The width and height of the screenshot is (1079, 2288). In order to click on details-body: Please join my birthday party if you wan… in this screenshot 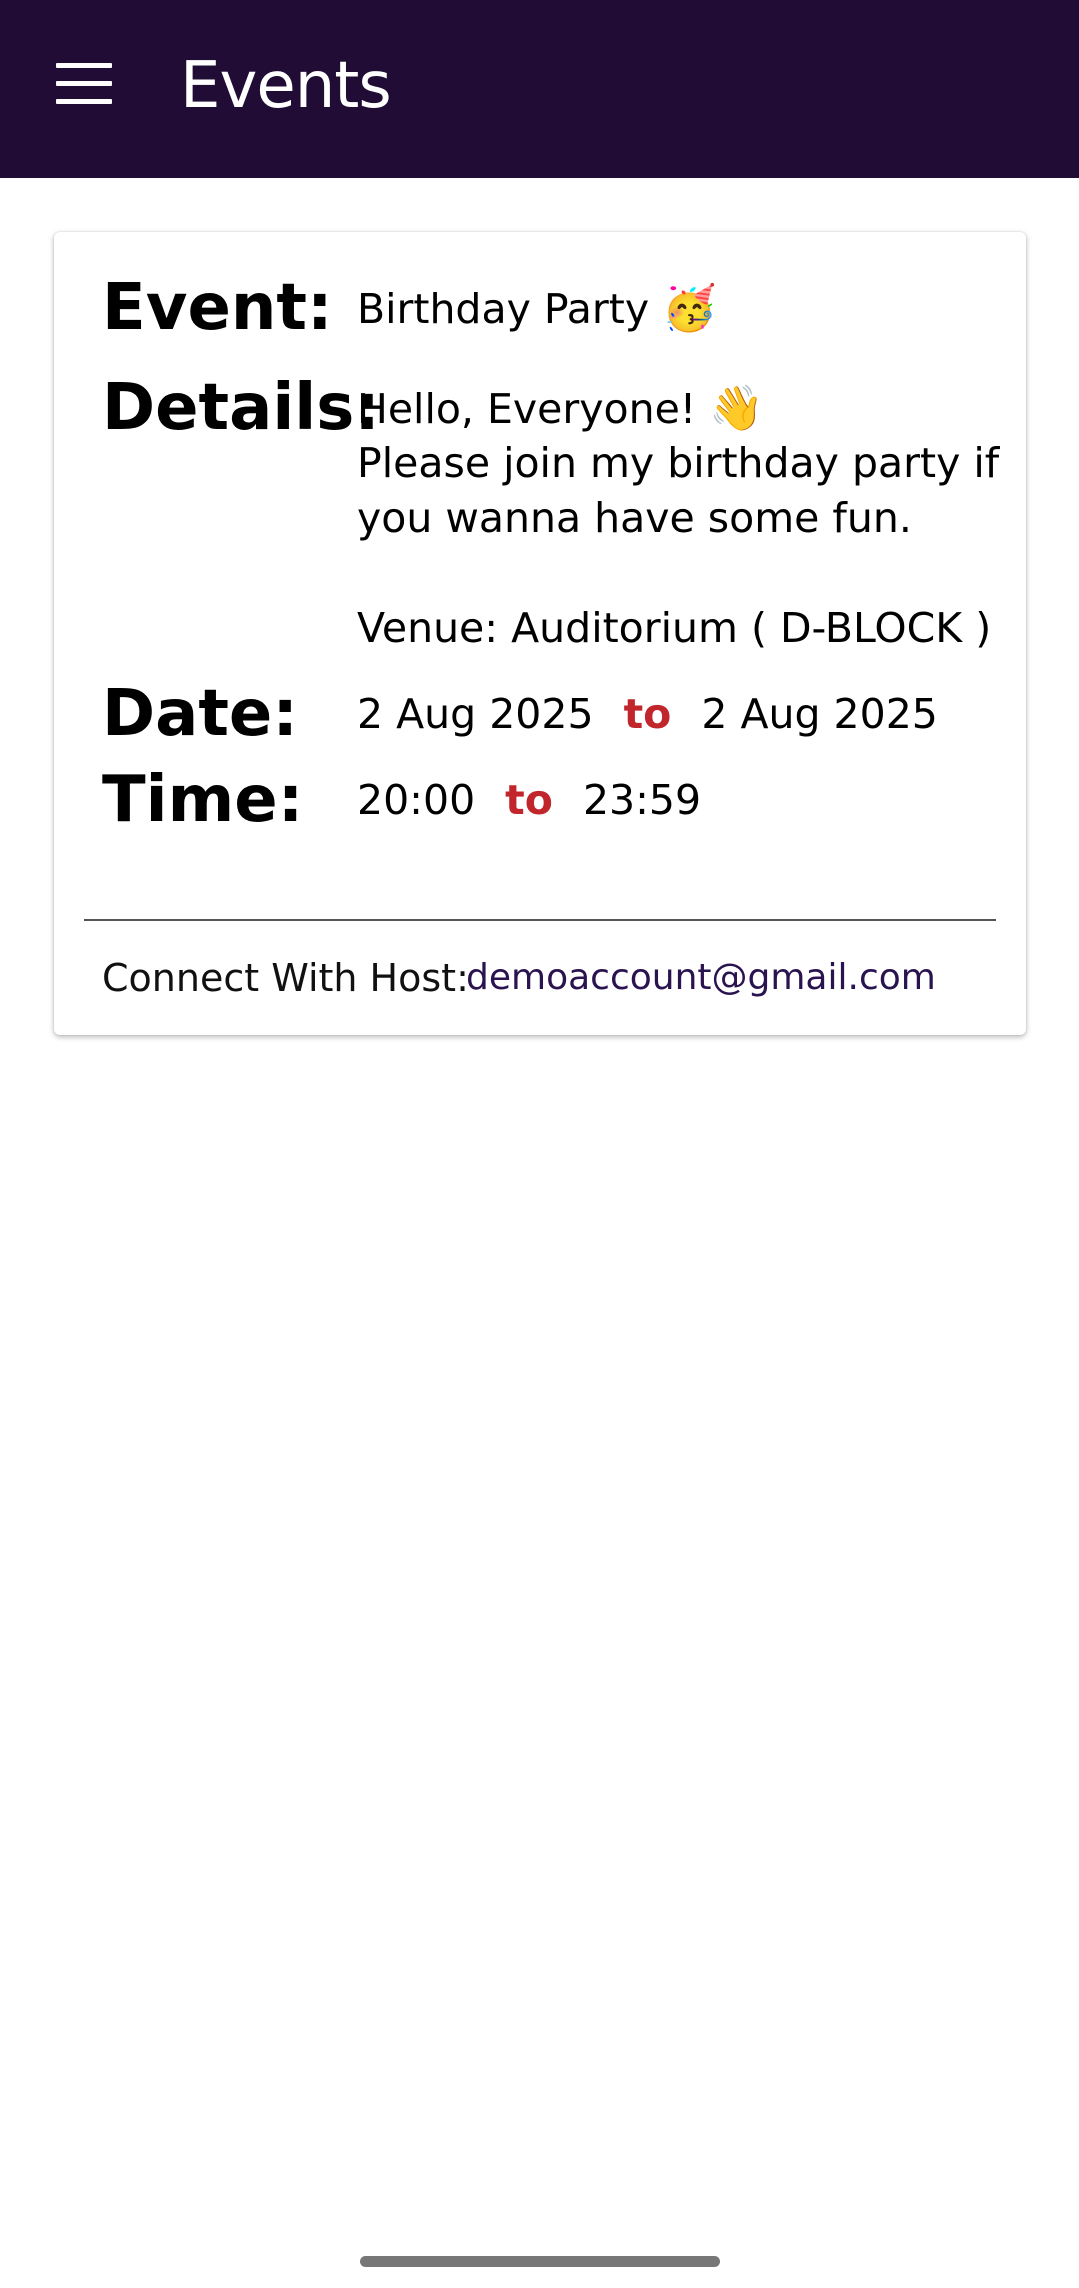, I will do `click(678, 545)`.